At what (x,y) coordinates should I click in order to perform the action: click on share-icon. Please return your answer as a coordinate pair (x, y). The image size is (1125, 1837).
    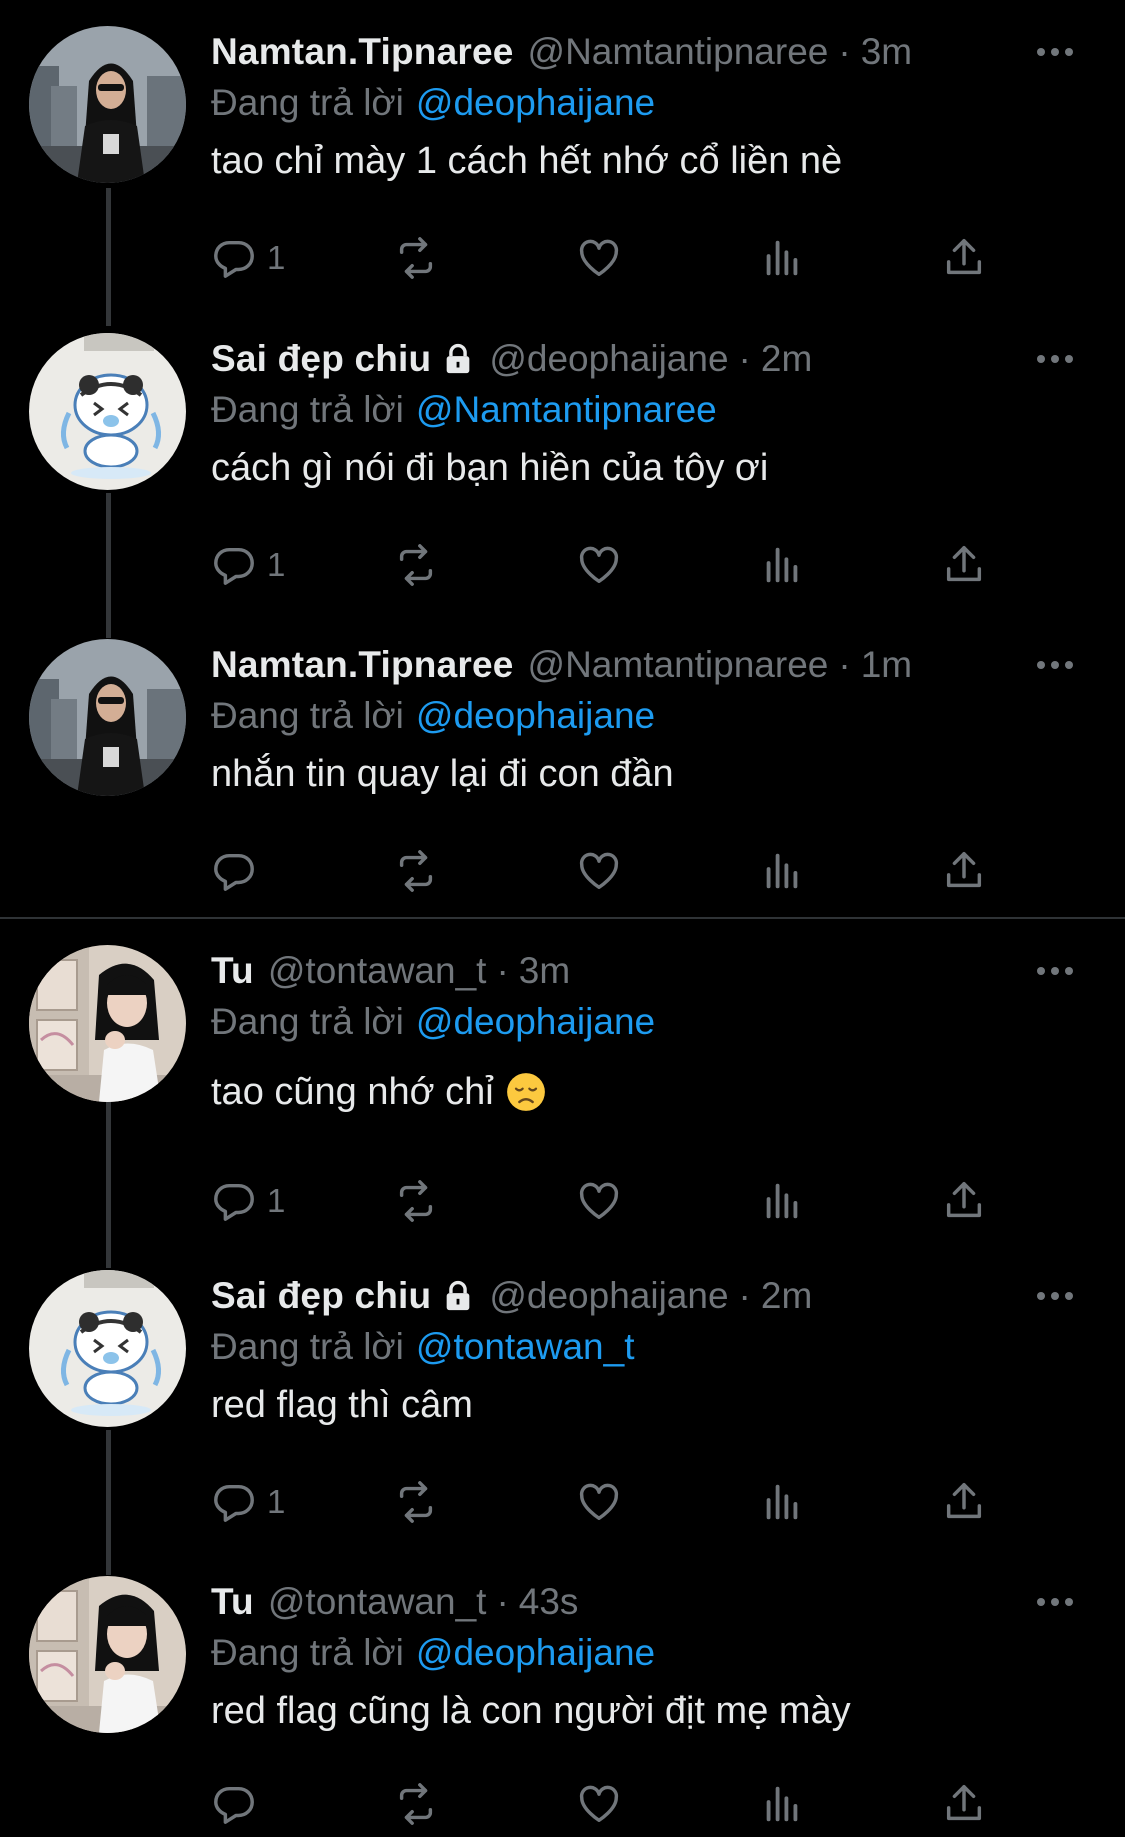
    Looking at the image, I should click on (964, 870).